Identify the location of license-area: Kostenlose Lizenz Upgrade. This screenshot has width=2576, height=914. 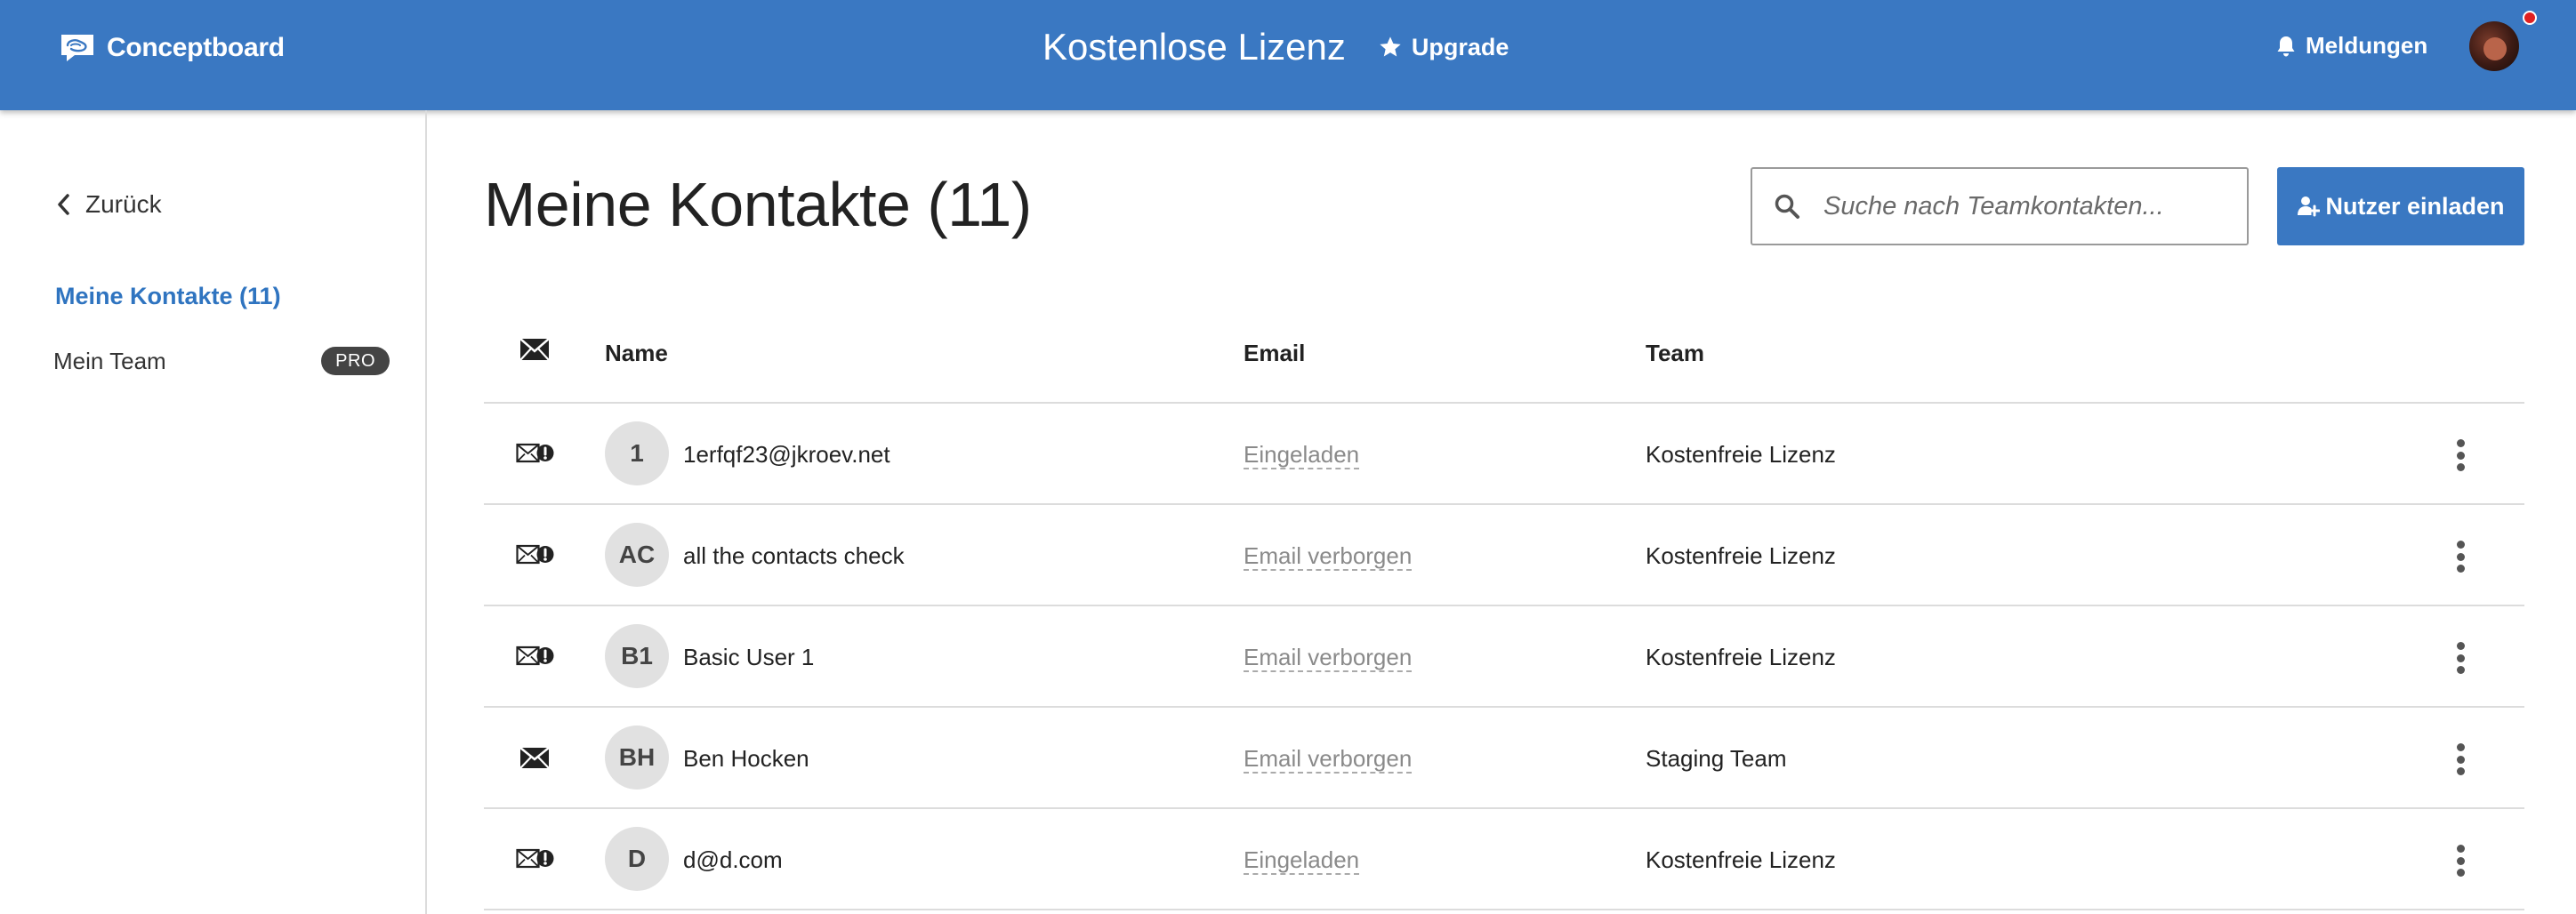
(1275, 47).